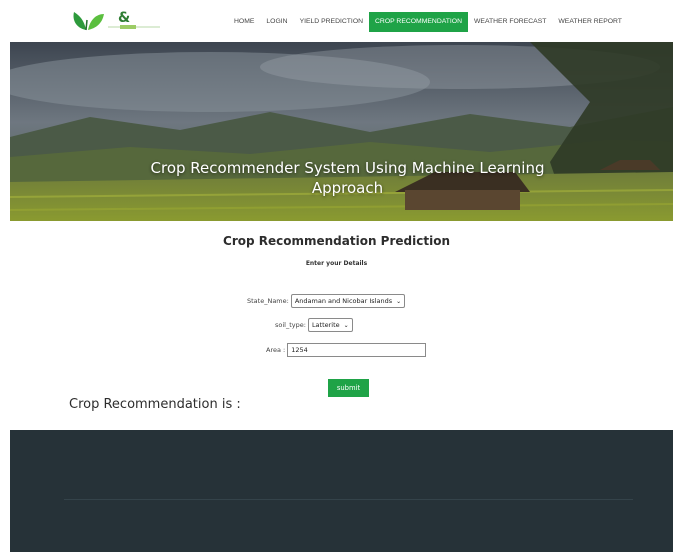  I want to click on footer-divider, so click(348, 499).